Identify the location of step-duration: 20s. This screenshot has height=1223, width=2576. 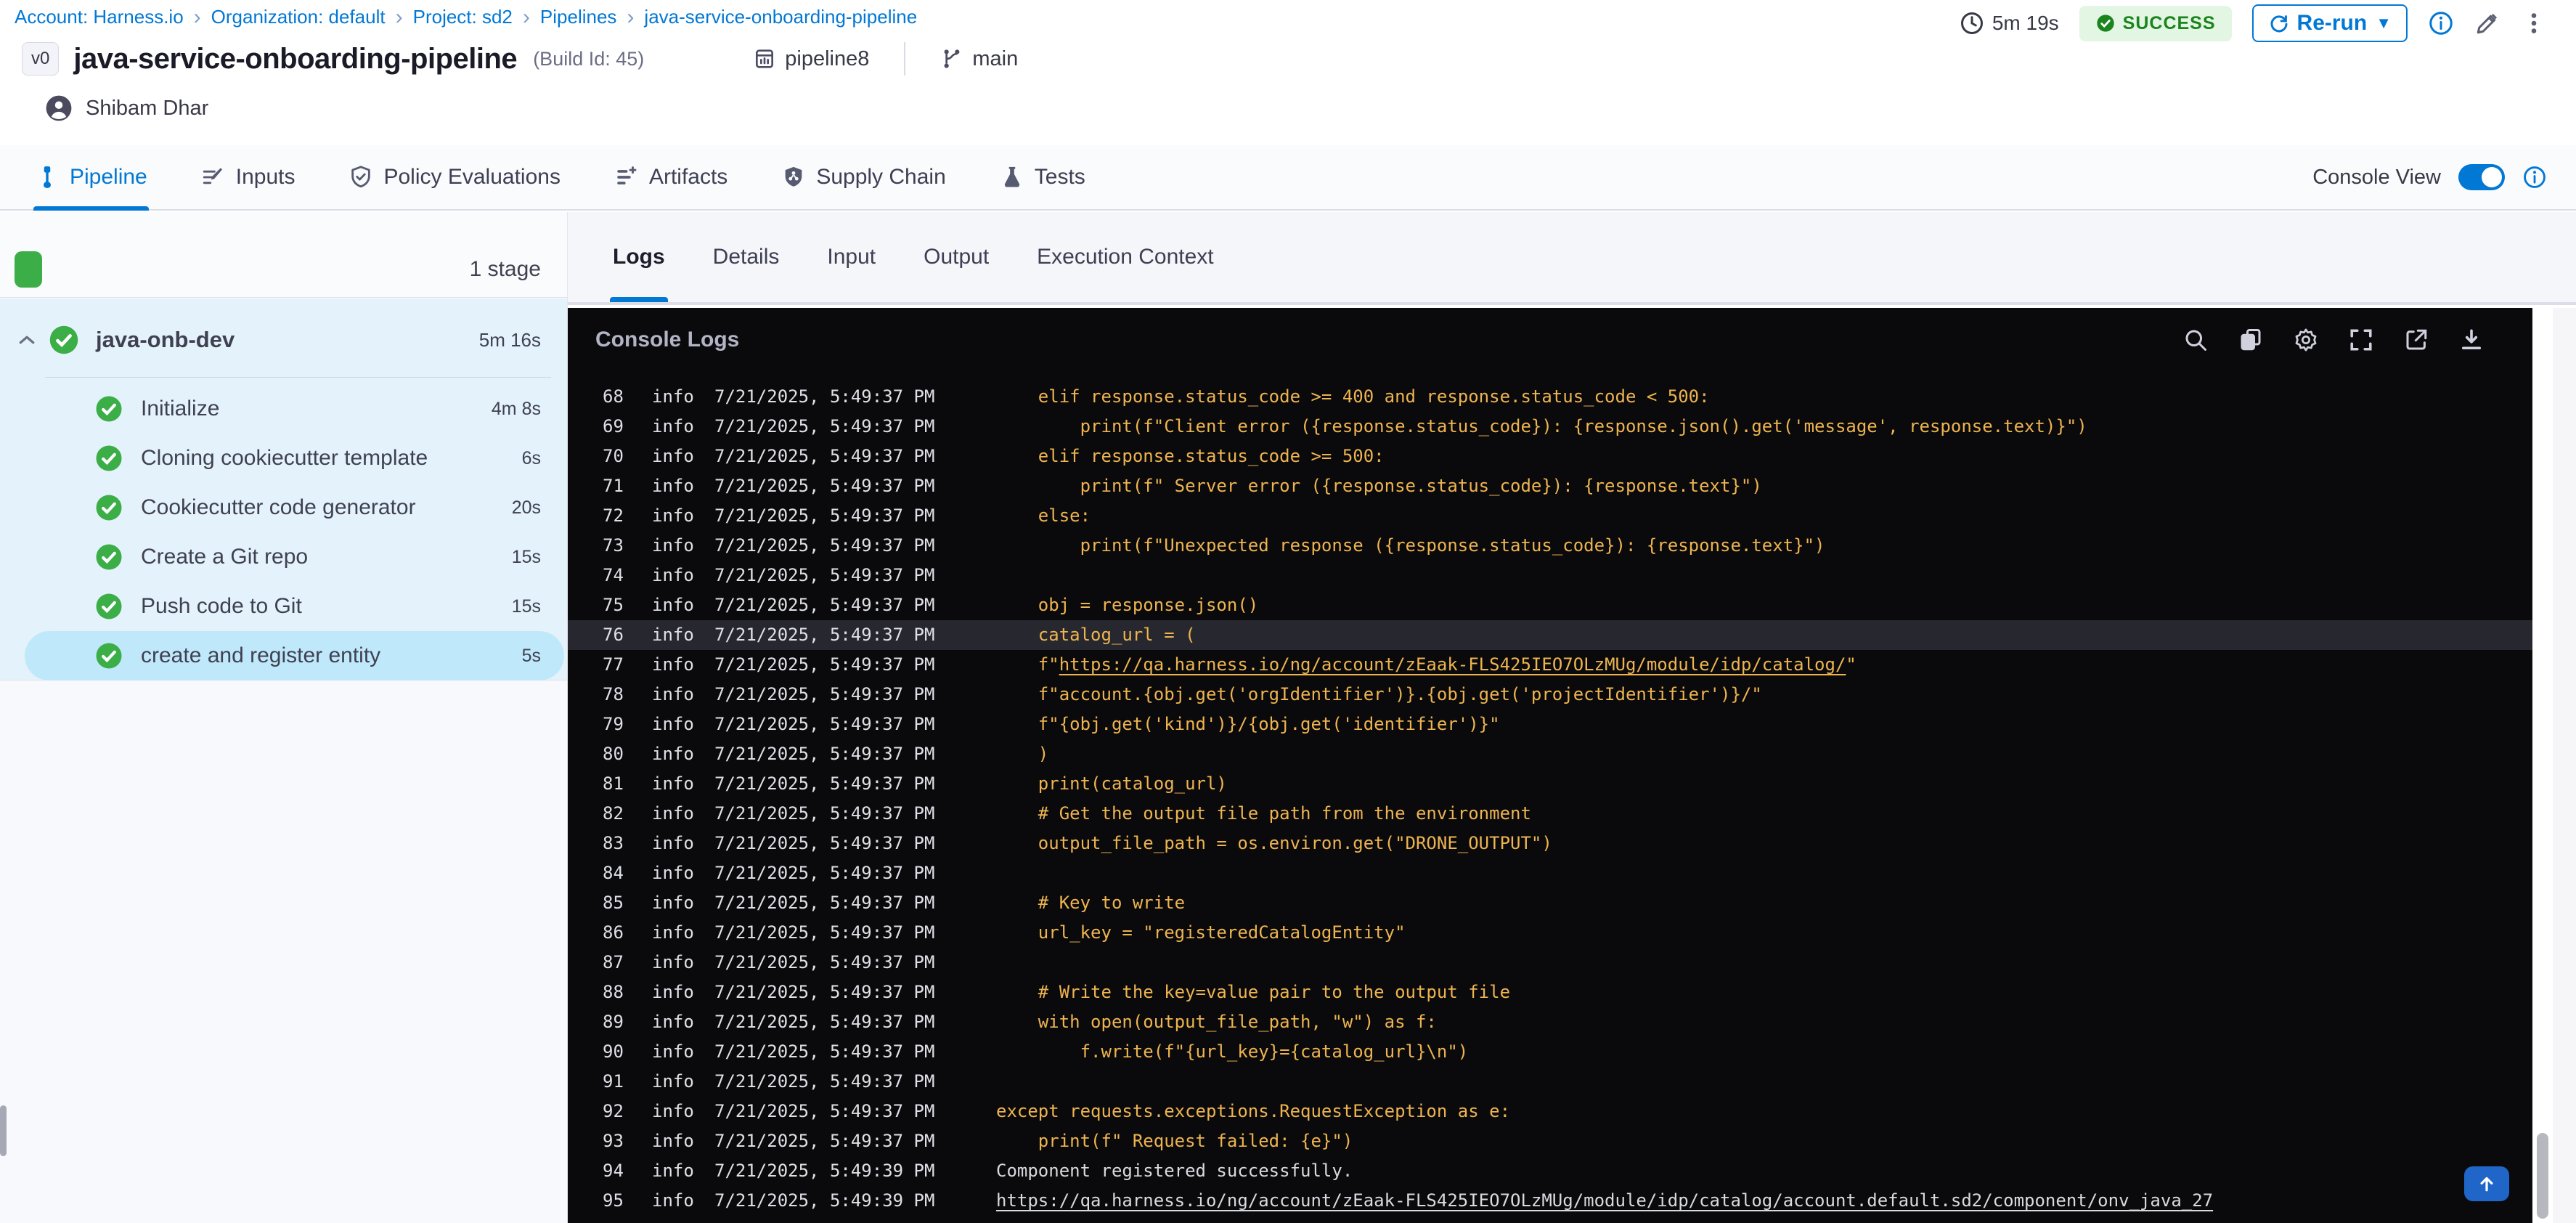
(526, 507).